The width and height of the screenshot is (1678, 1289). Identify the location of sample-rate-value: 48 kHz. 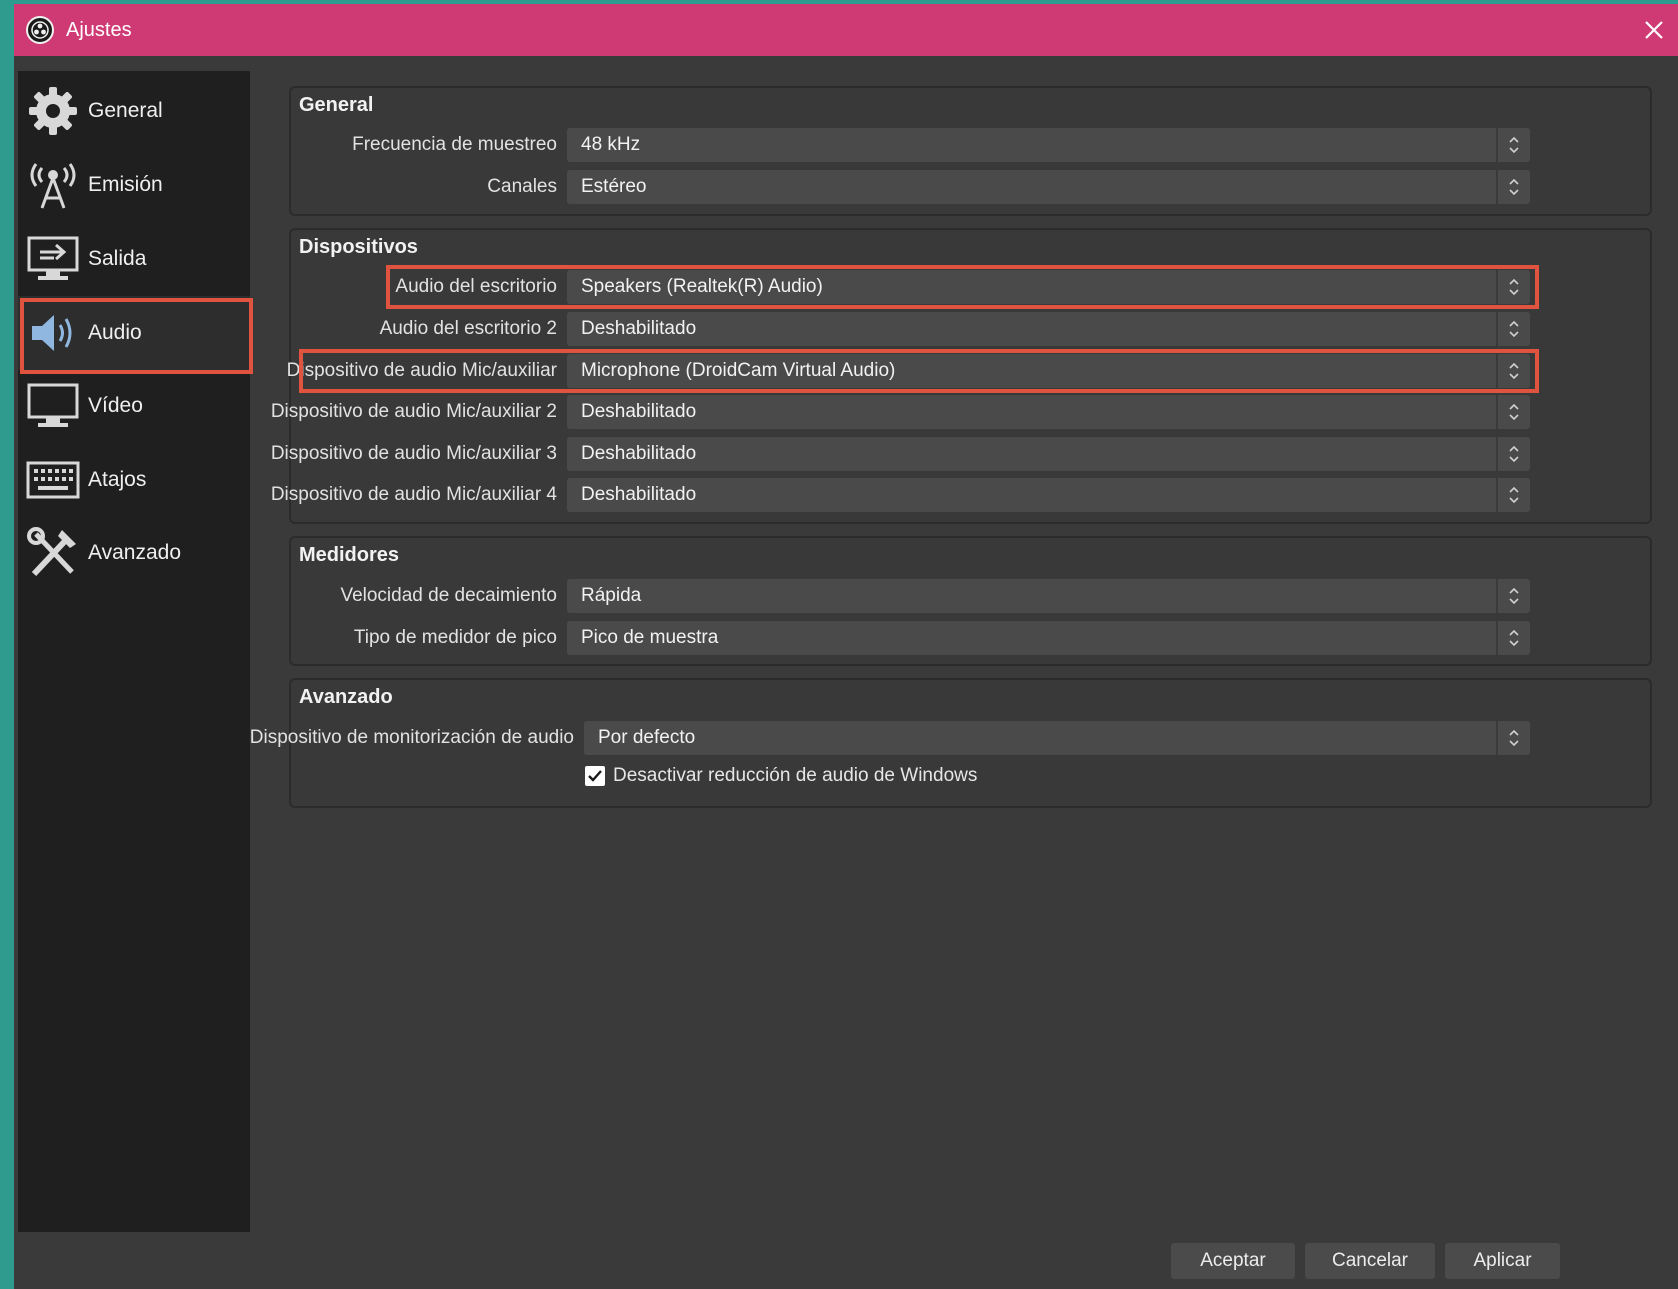
(611, 144).